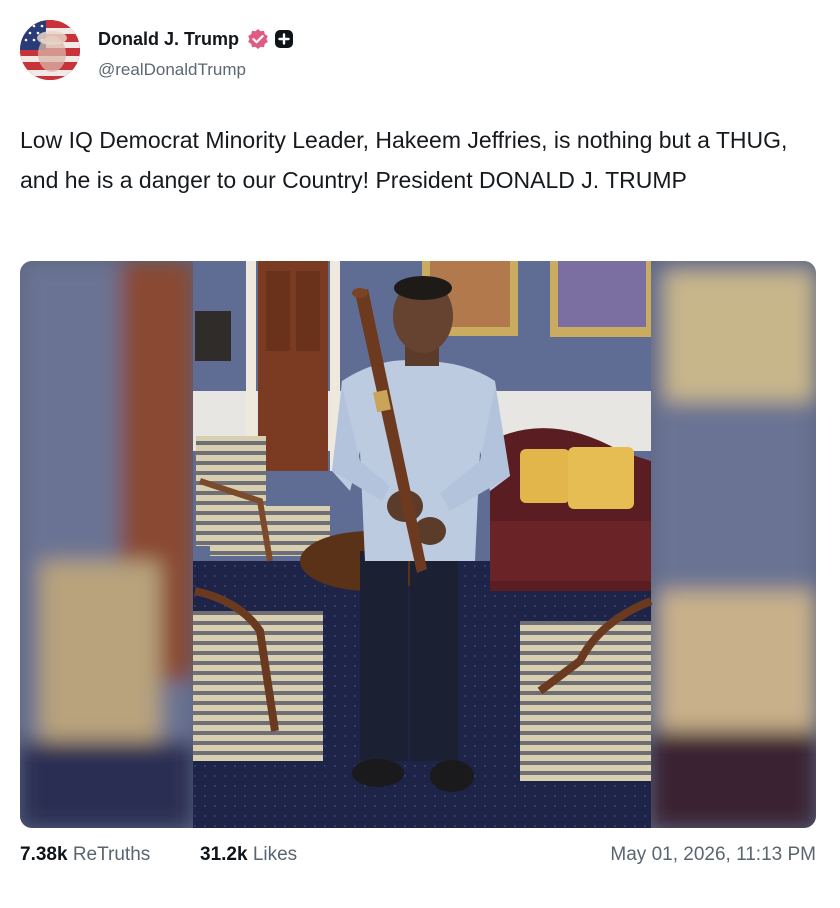 The width and height of the screenshot is (840, 908). What do you see at coordinates (168, 39) in the screenshot?
I see `display-name: Donald J. Trump` at bounding box center [168, 39].